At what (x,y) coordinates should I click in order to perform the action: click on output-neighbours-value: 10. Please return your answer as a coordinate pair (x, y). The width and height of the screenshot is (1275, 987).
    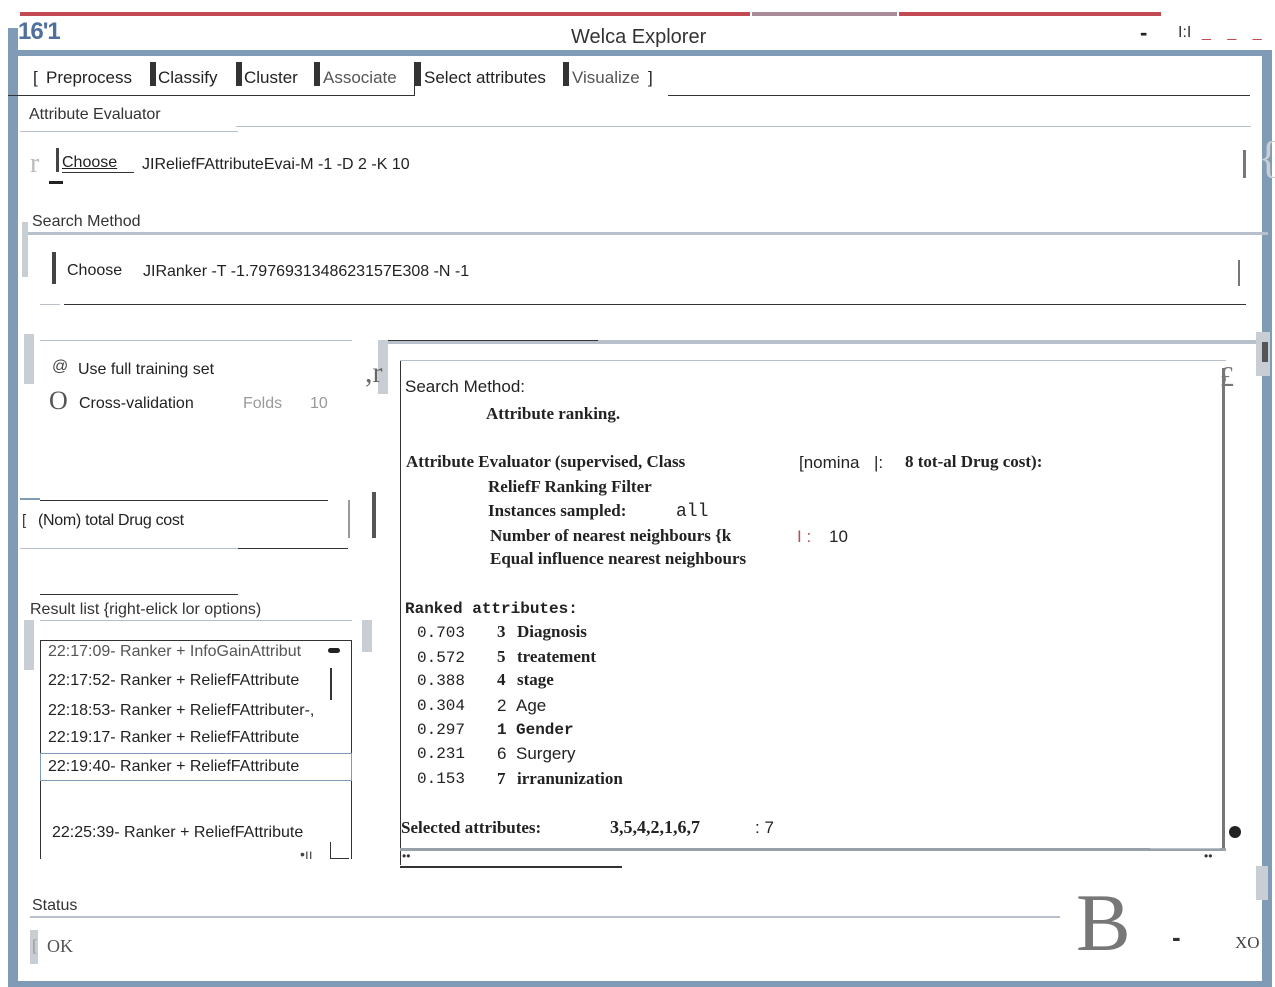
    Looking at the image, I should click on (838, 536).